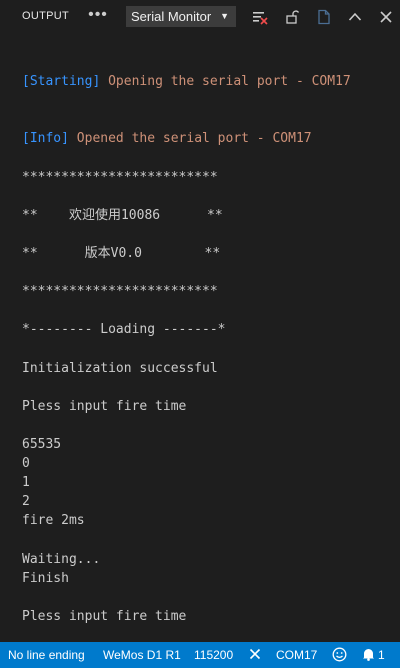 The height and width of the screenshot is (668, 400). Describe the element at coordinates (224, 16) in the screenshot. I see `chevron-down-icon: ▼` at that location.